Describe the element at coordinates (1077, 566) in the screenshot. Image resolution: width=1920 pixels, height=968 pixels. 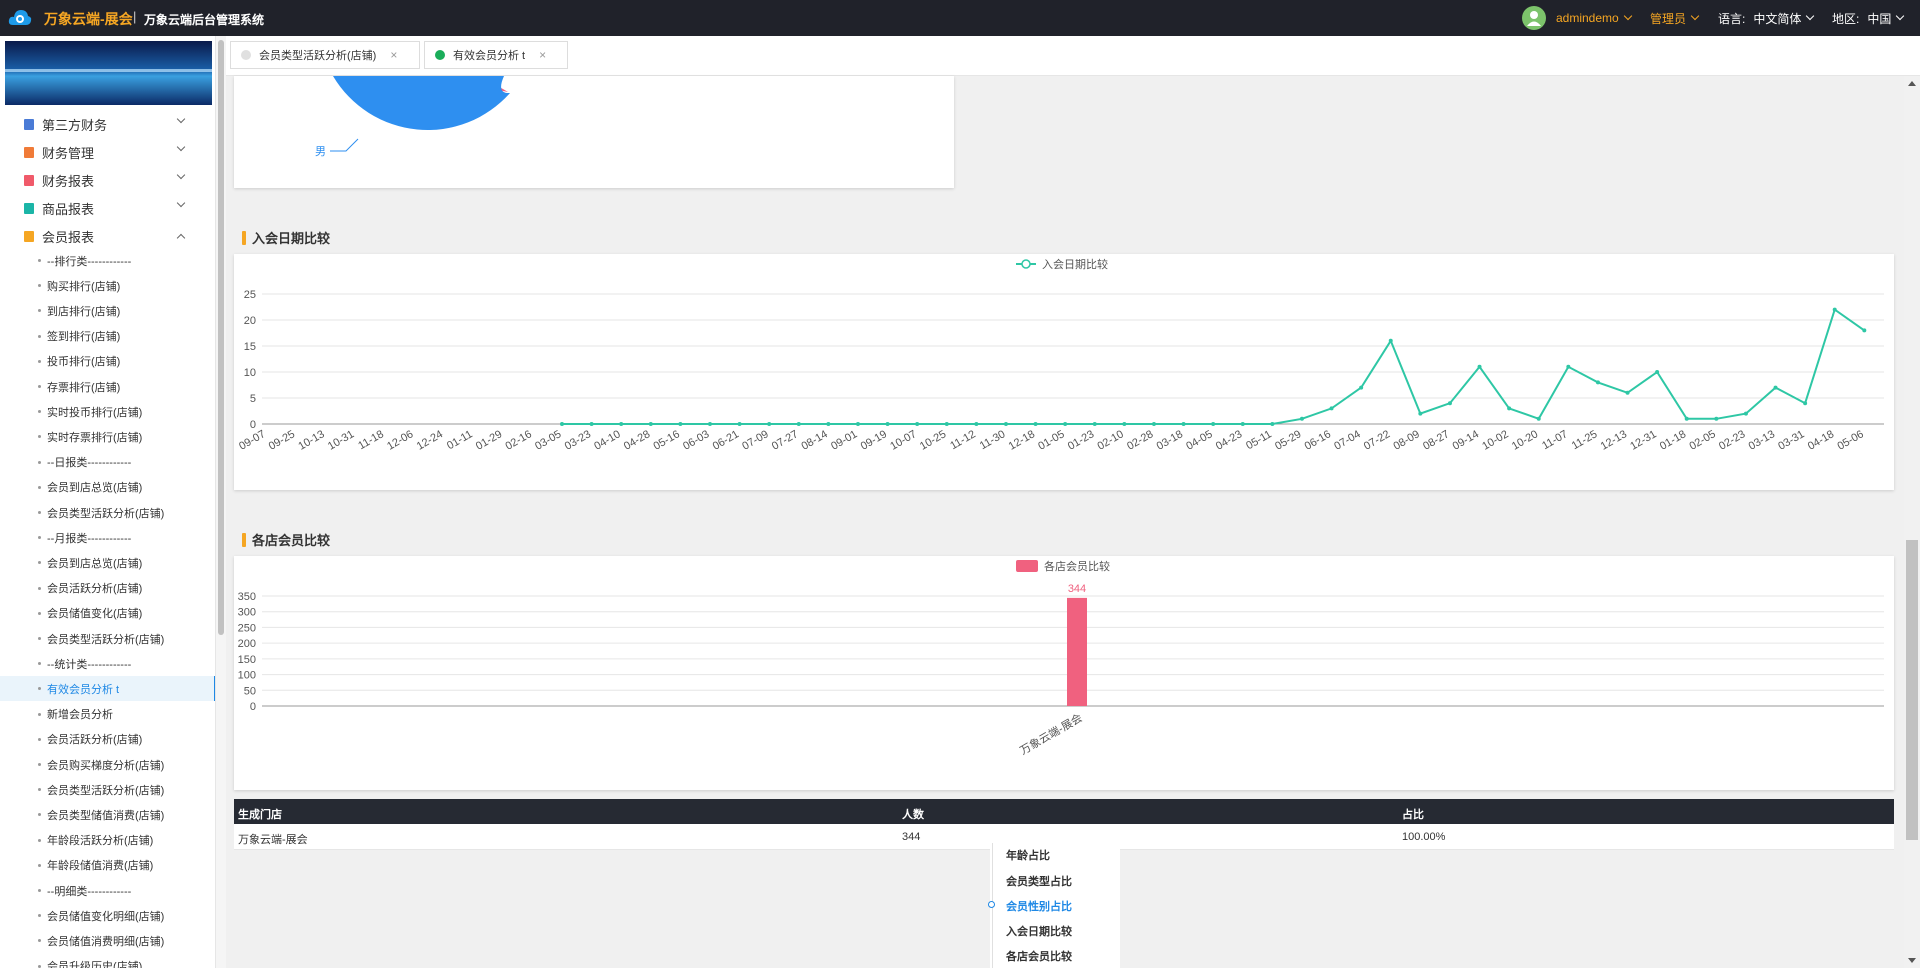
I see `legend-label: 各店会员比较` at that location.